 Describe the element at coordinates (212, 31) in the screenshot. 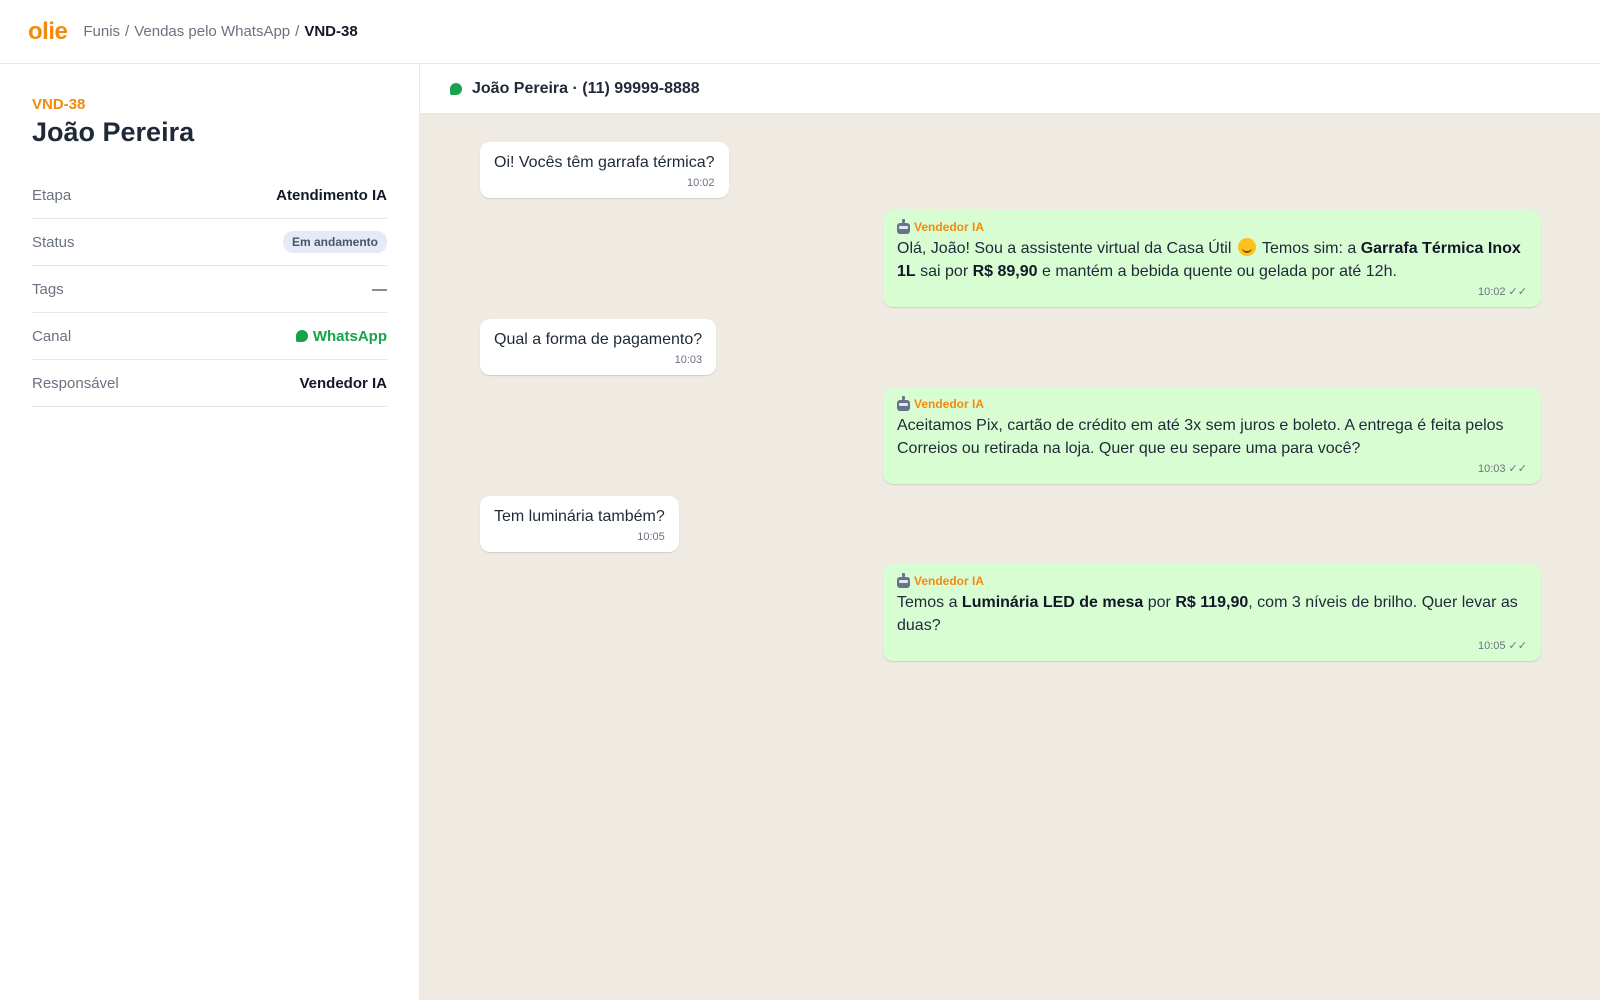

I see `breadcrumb-funnel: Vendas pelo WhatsApp` at that location.